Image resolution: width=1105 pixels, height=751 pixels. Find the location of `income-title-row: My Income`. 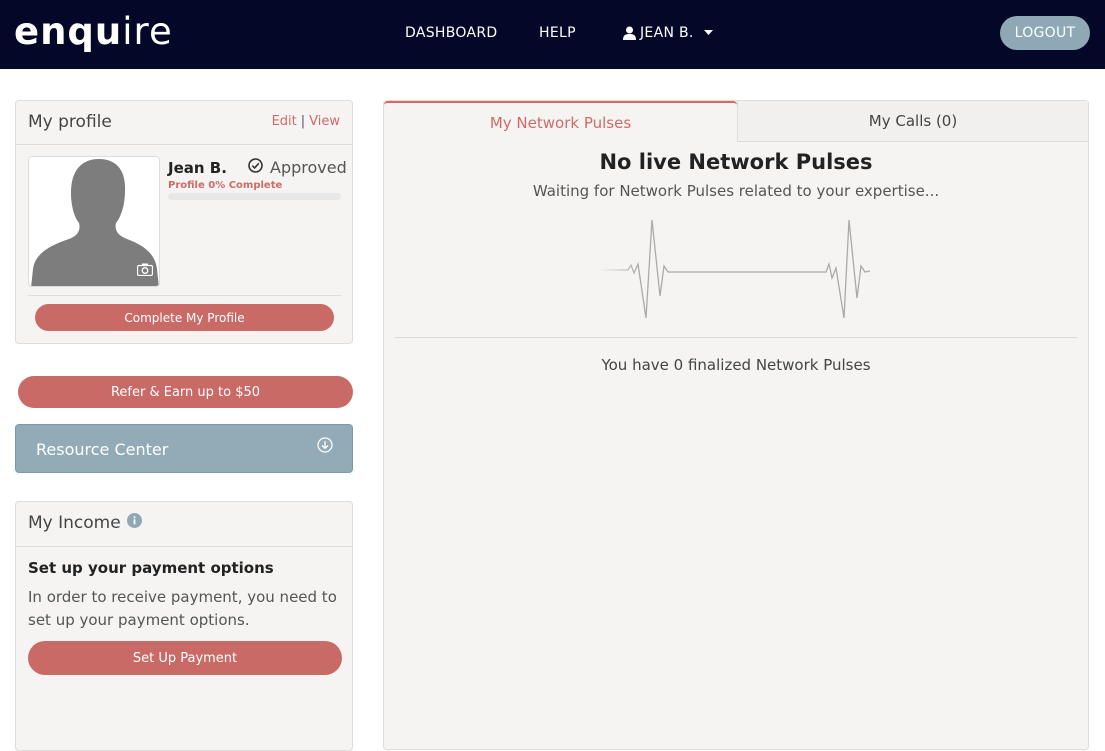

income-title-row: My Income is located at coordinates (85, 523).